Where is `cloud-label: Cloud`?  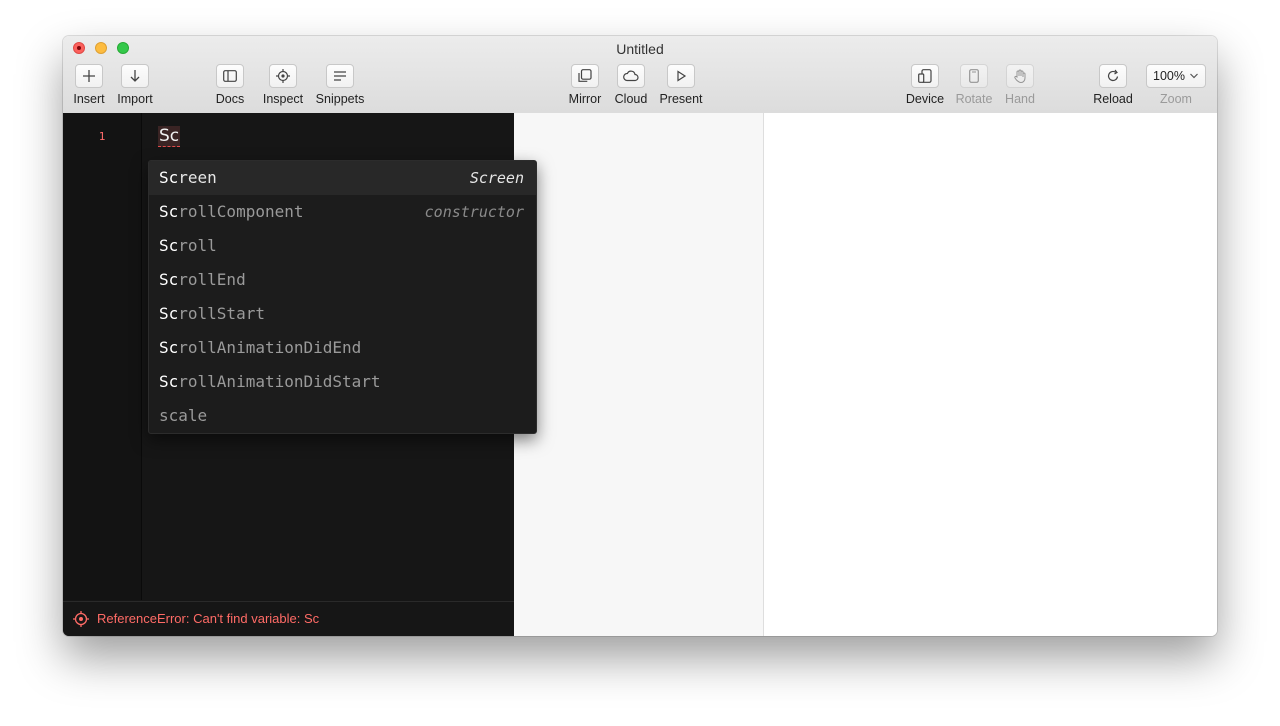
cloud-label: Cloud is located at coordinates (631, 99).